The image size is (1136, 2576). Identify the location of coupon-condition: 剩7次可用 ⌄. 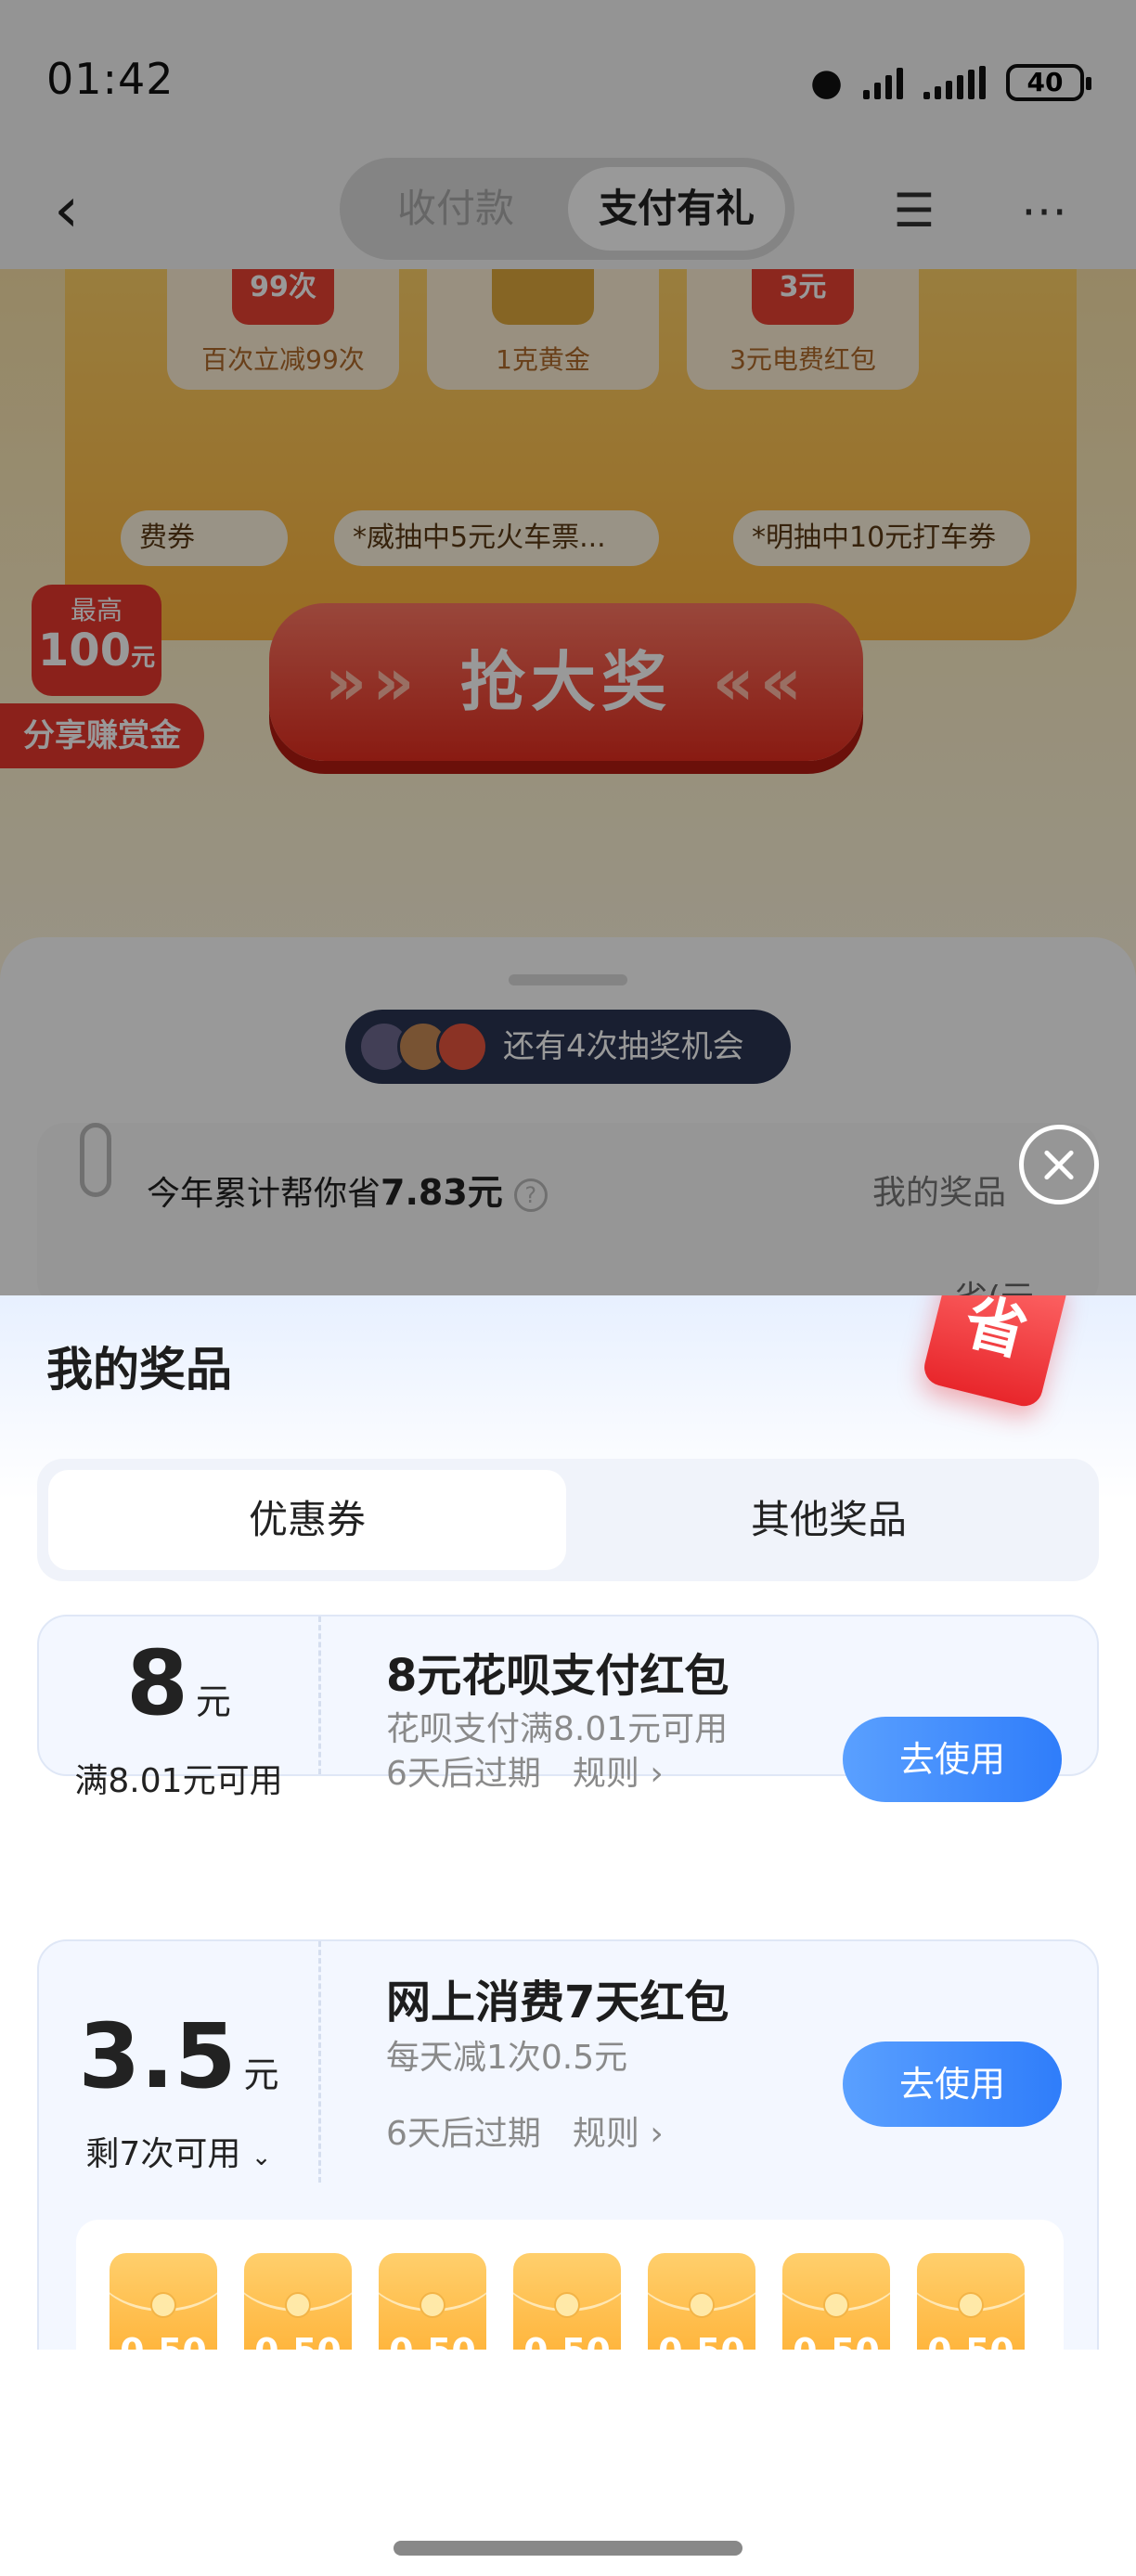
(178, 2151).